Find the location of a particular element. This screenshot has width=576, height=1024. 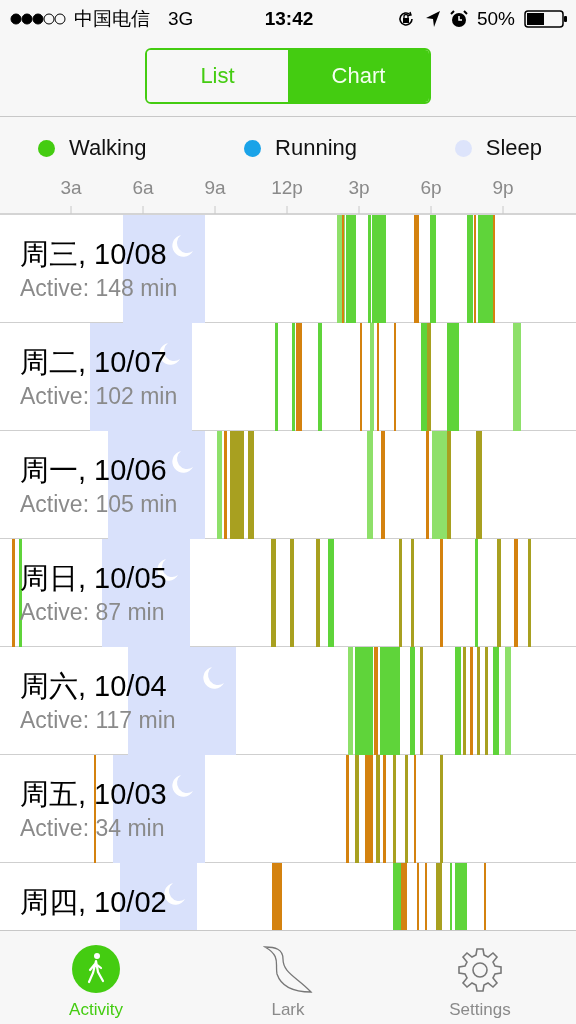

active-minutes: Active: 105 min is located at coordinates (99, 504).